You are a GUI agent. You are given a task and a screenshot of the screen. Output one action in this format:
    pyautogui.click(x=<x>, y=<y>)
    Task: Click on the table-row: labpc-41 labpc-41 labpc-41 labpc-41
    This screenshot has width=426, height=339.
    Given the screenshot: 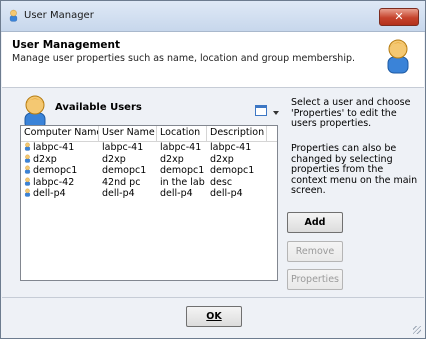 What is the action you would take?
    pyautogui.click(x=149, y=148)
    